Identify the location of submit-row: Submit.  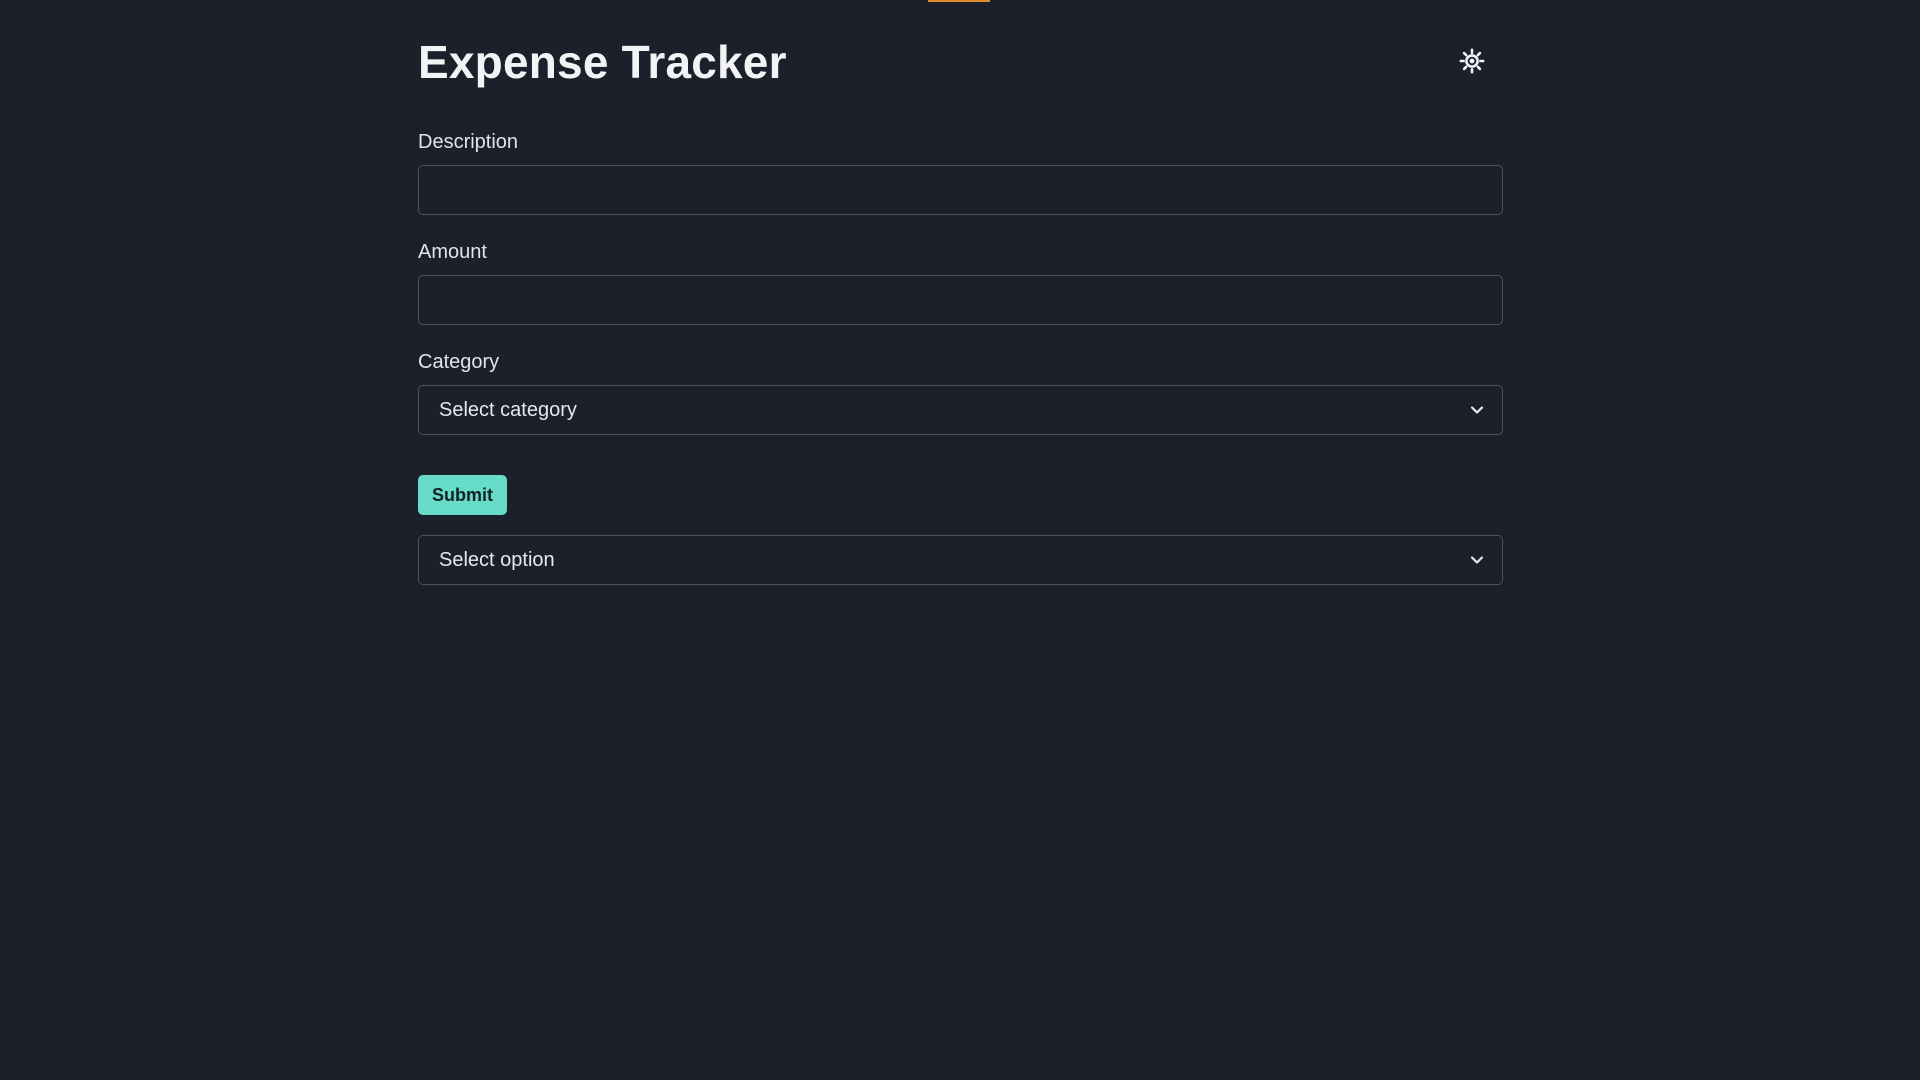
(960, 495).